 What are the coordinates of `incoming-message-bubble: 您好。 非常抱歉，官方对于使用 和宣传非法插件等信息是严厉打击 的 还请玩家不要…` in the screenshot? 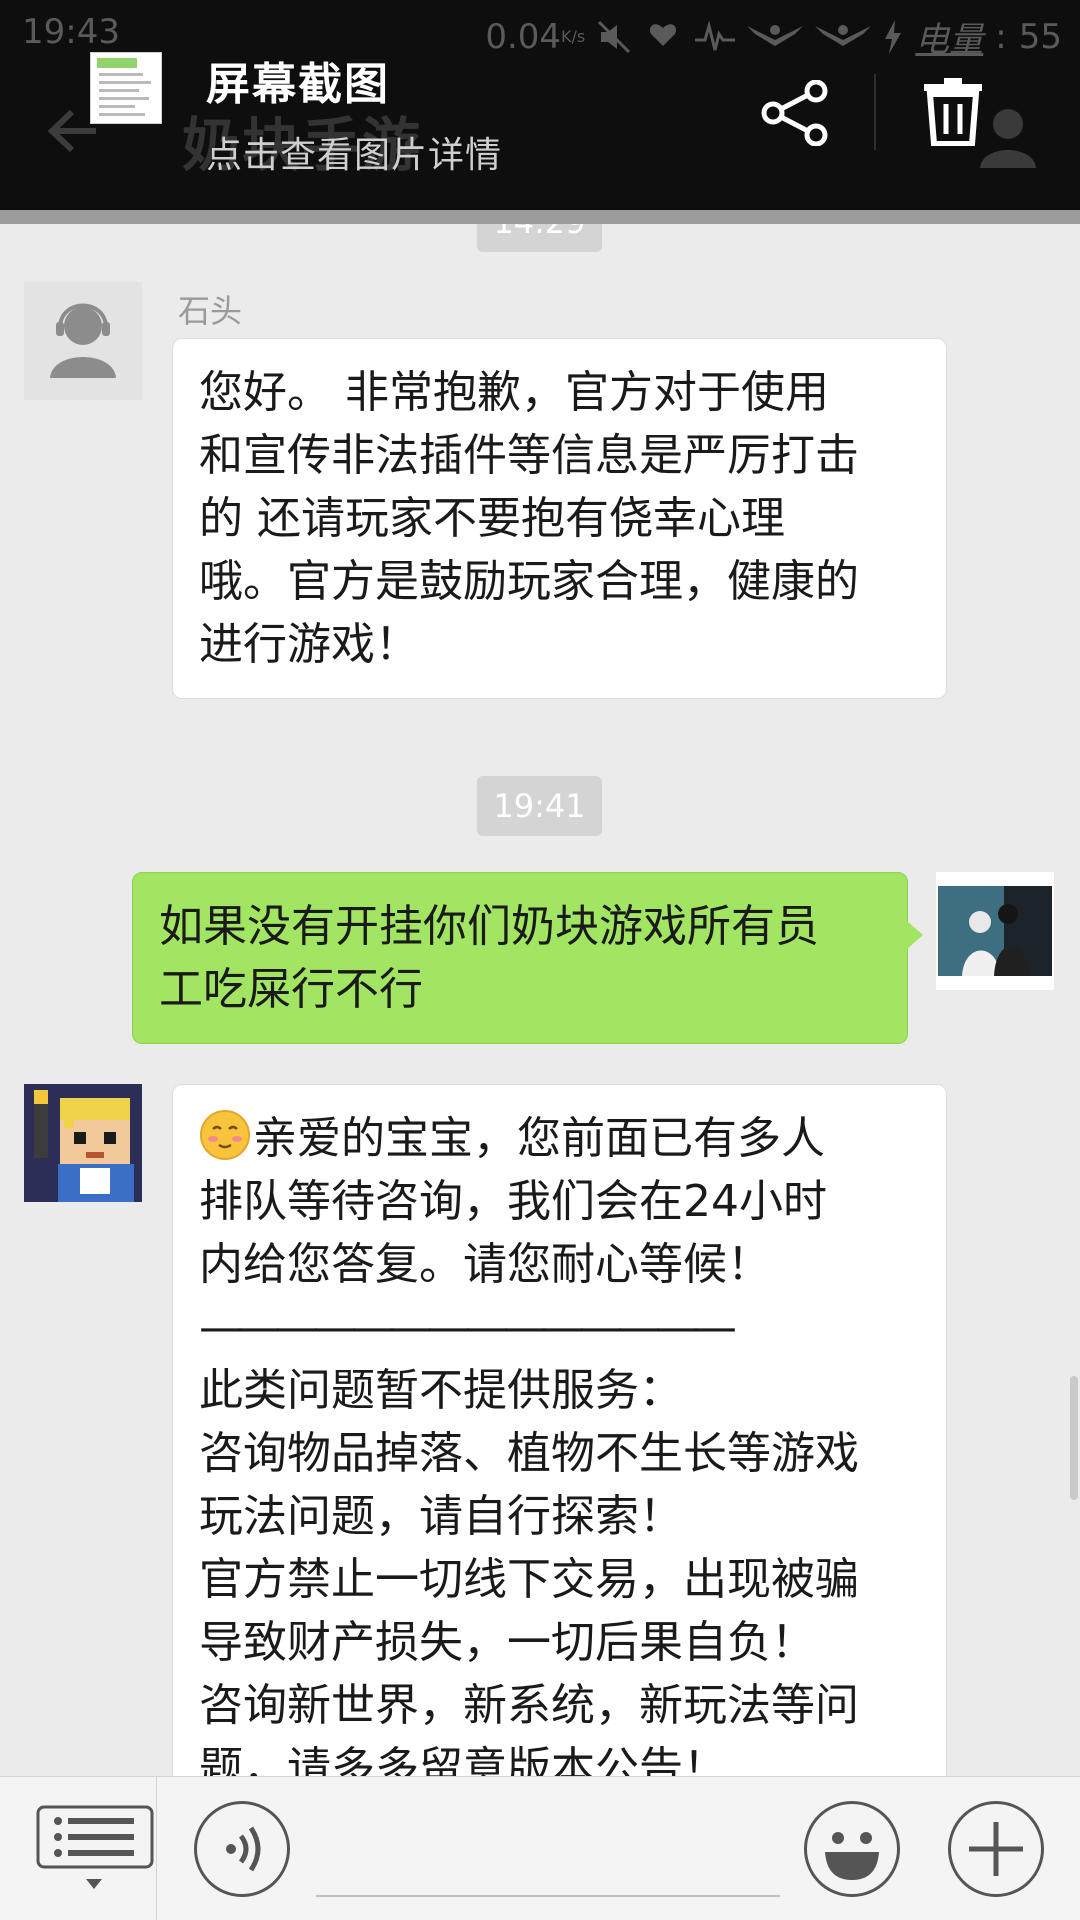 It's located at (559, 518).